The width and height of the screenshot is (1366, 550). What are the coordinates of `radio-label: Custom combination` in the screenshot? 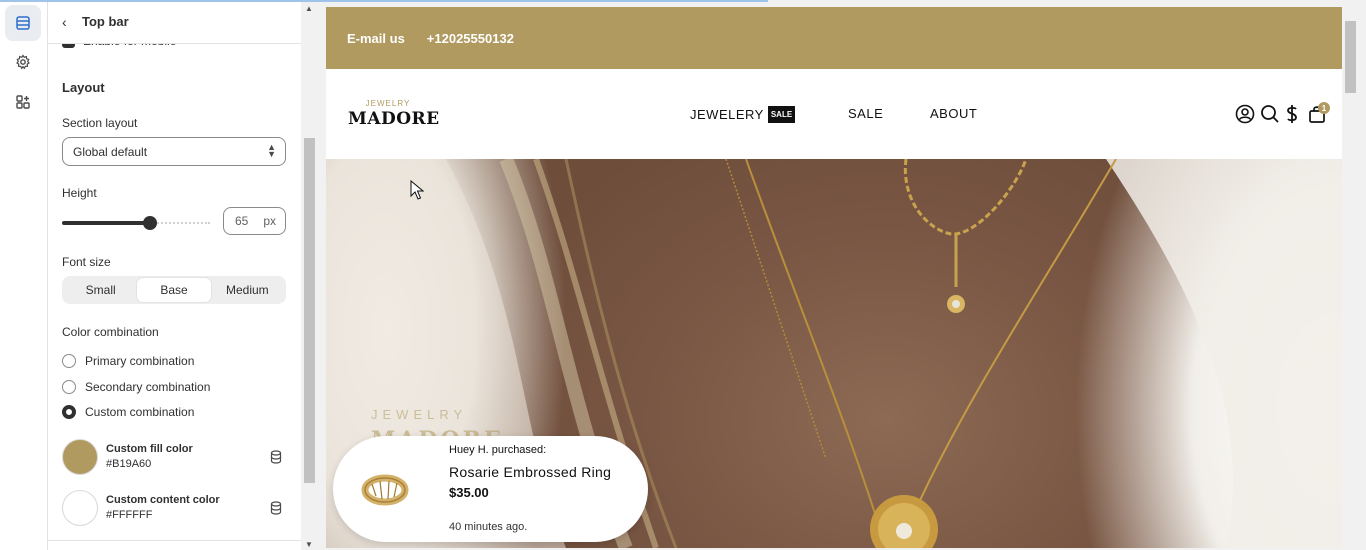 It's located at (140, 412).